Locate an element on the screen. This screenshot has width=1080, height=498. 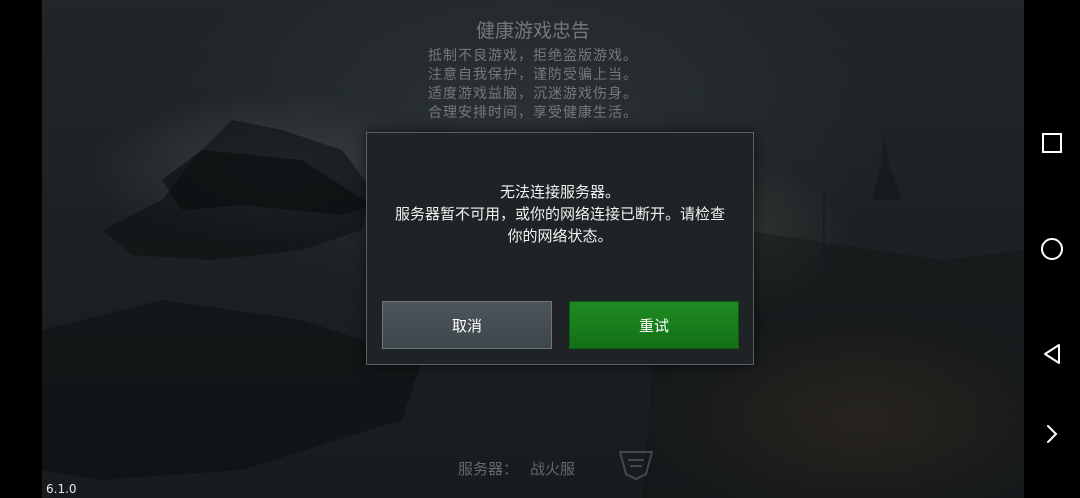
health-notice-line: 抵制不良游戏，拒绝盗版游戏。 is located at coordinates (533, 56).